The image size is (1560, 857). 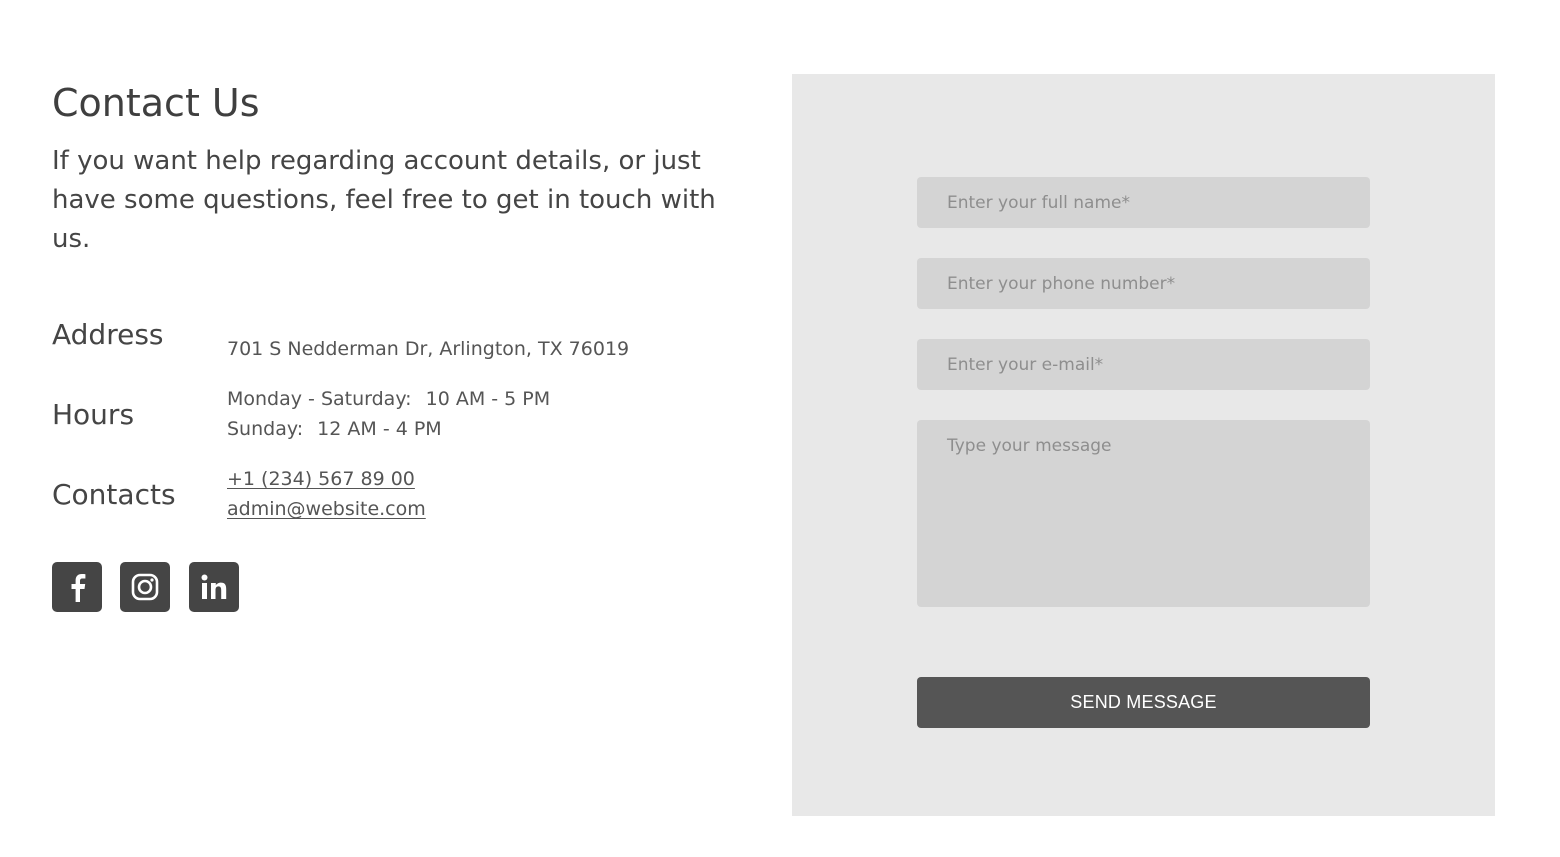 I want to click on facebook-button, so click(x=77, y=587).